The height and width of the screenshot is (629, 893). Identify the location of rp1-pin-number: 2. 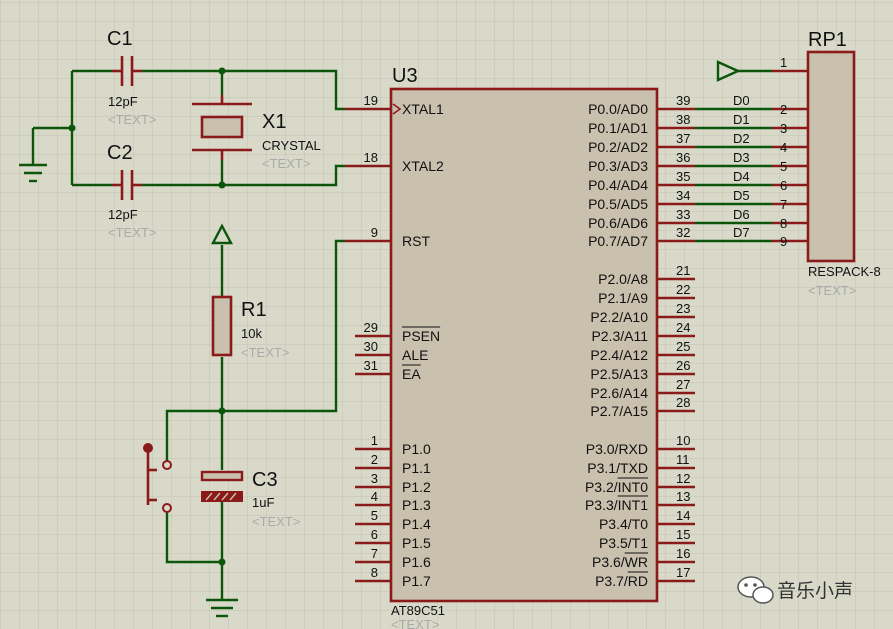
(783, 109).